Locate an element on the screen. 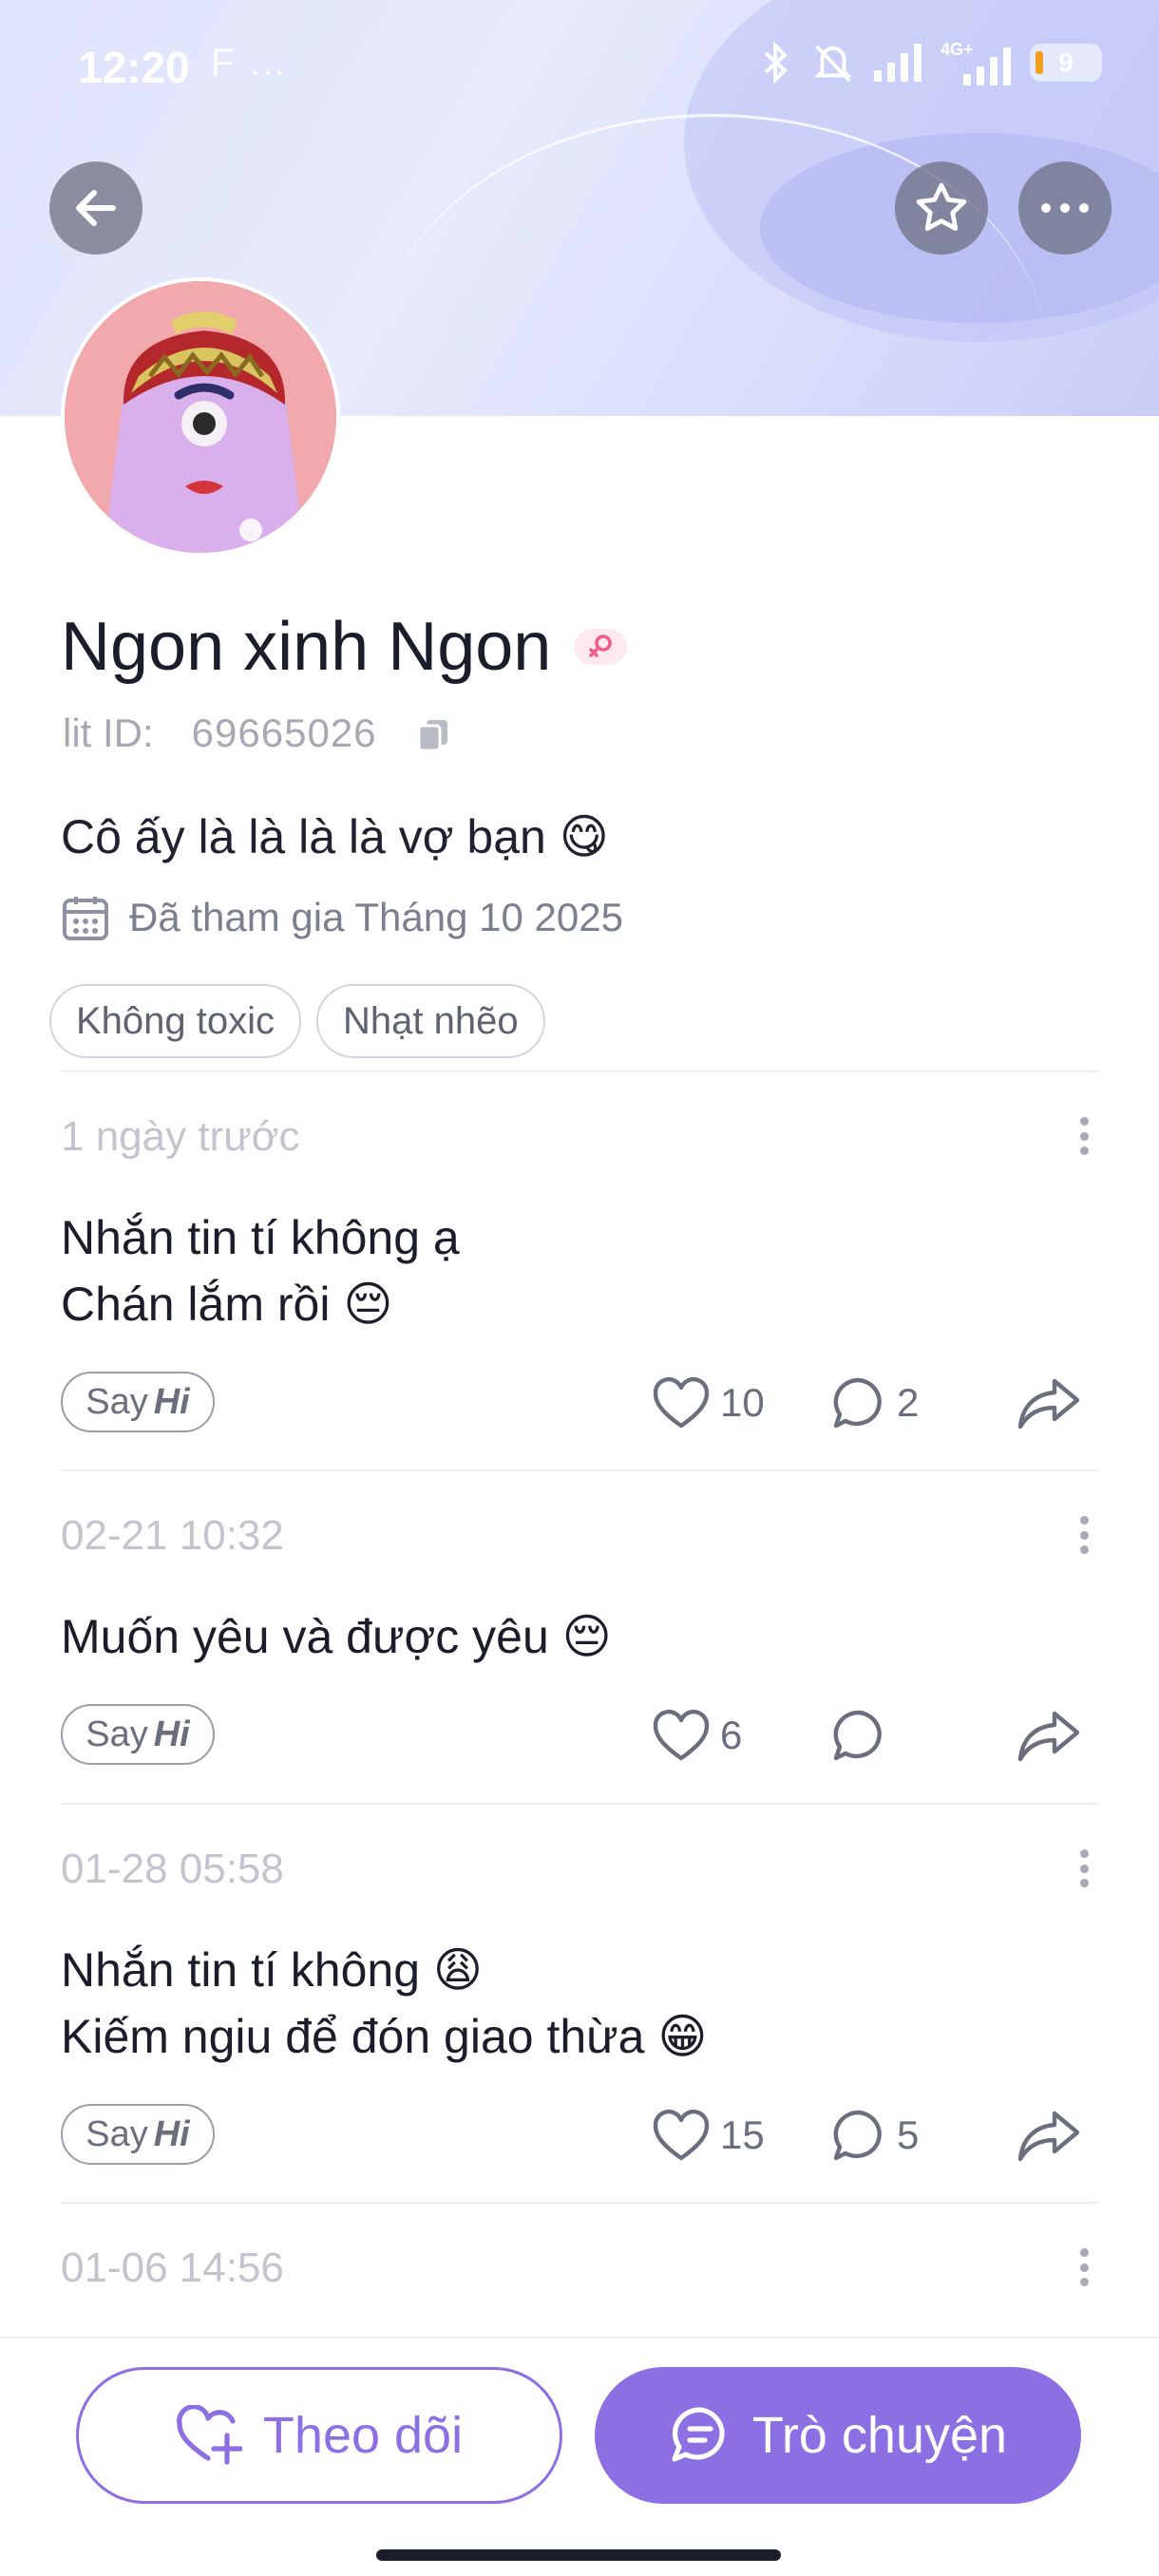 Image resolution: width=1159 pixels, height=2576 pixels. more-horizontal-icon is located at coordinates (1065, 208).